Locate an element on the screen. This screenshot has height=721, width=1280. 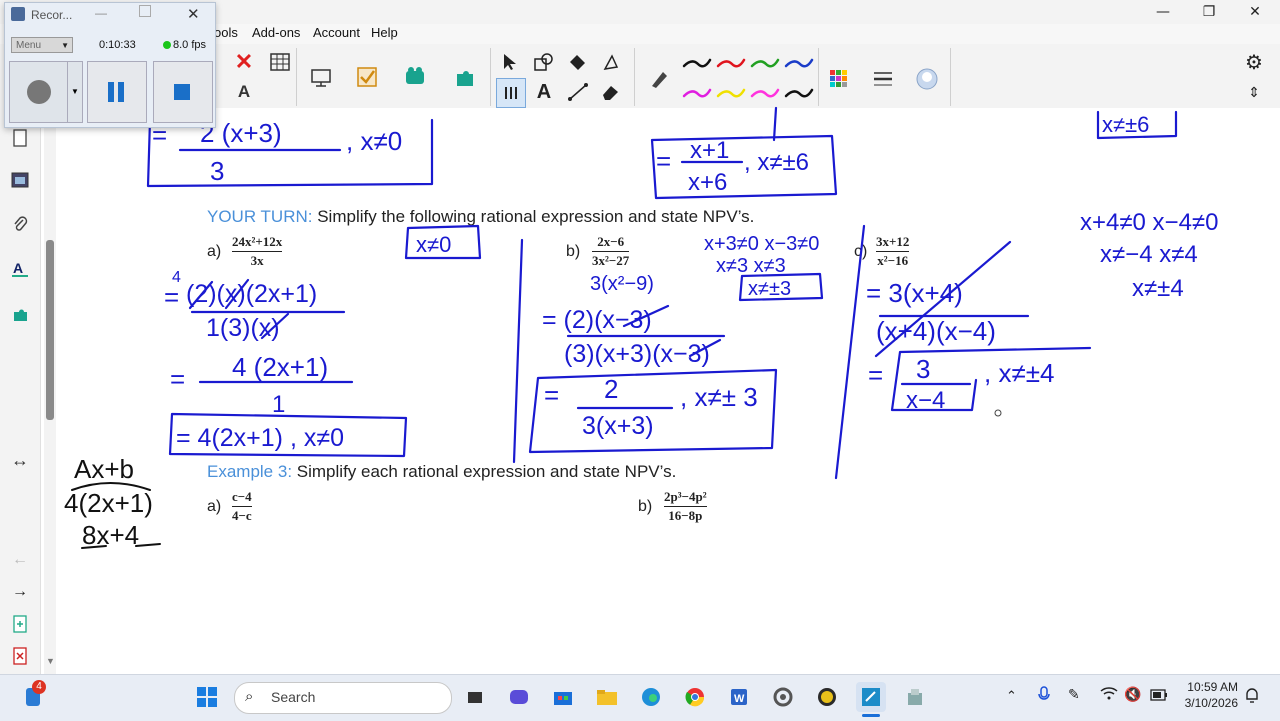
edge-icon is located at coordinates (651, 697).